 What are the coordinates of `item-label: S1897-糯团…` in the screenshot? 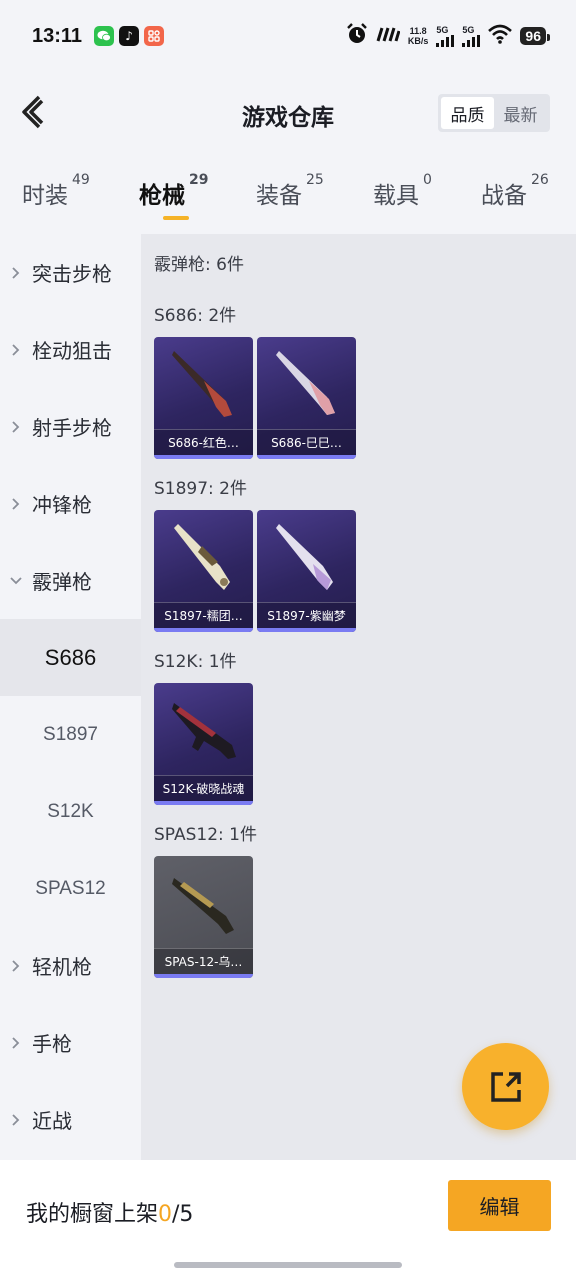 It's located at (203, 616).